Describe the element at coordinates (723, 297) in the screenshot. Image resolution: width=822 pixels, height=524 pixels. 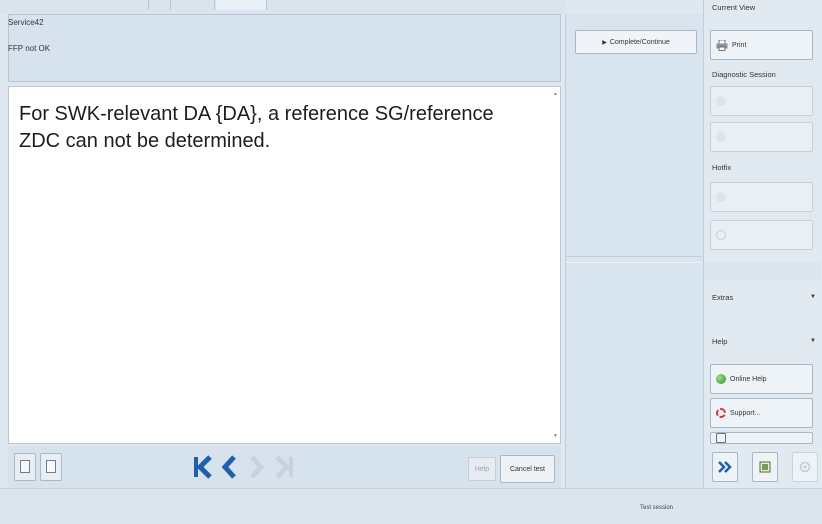
I see `extras-label: Extras` at that location.